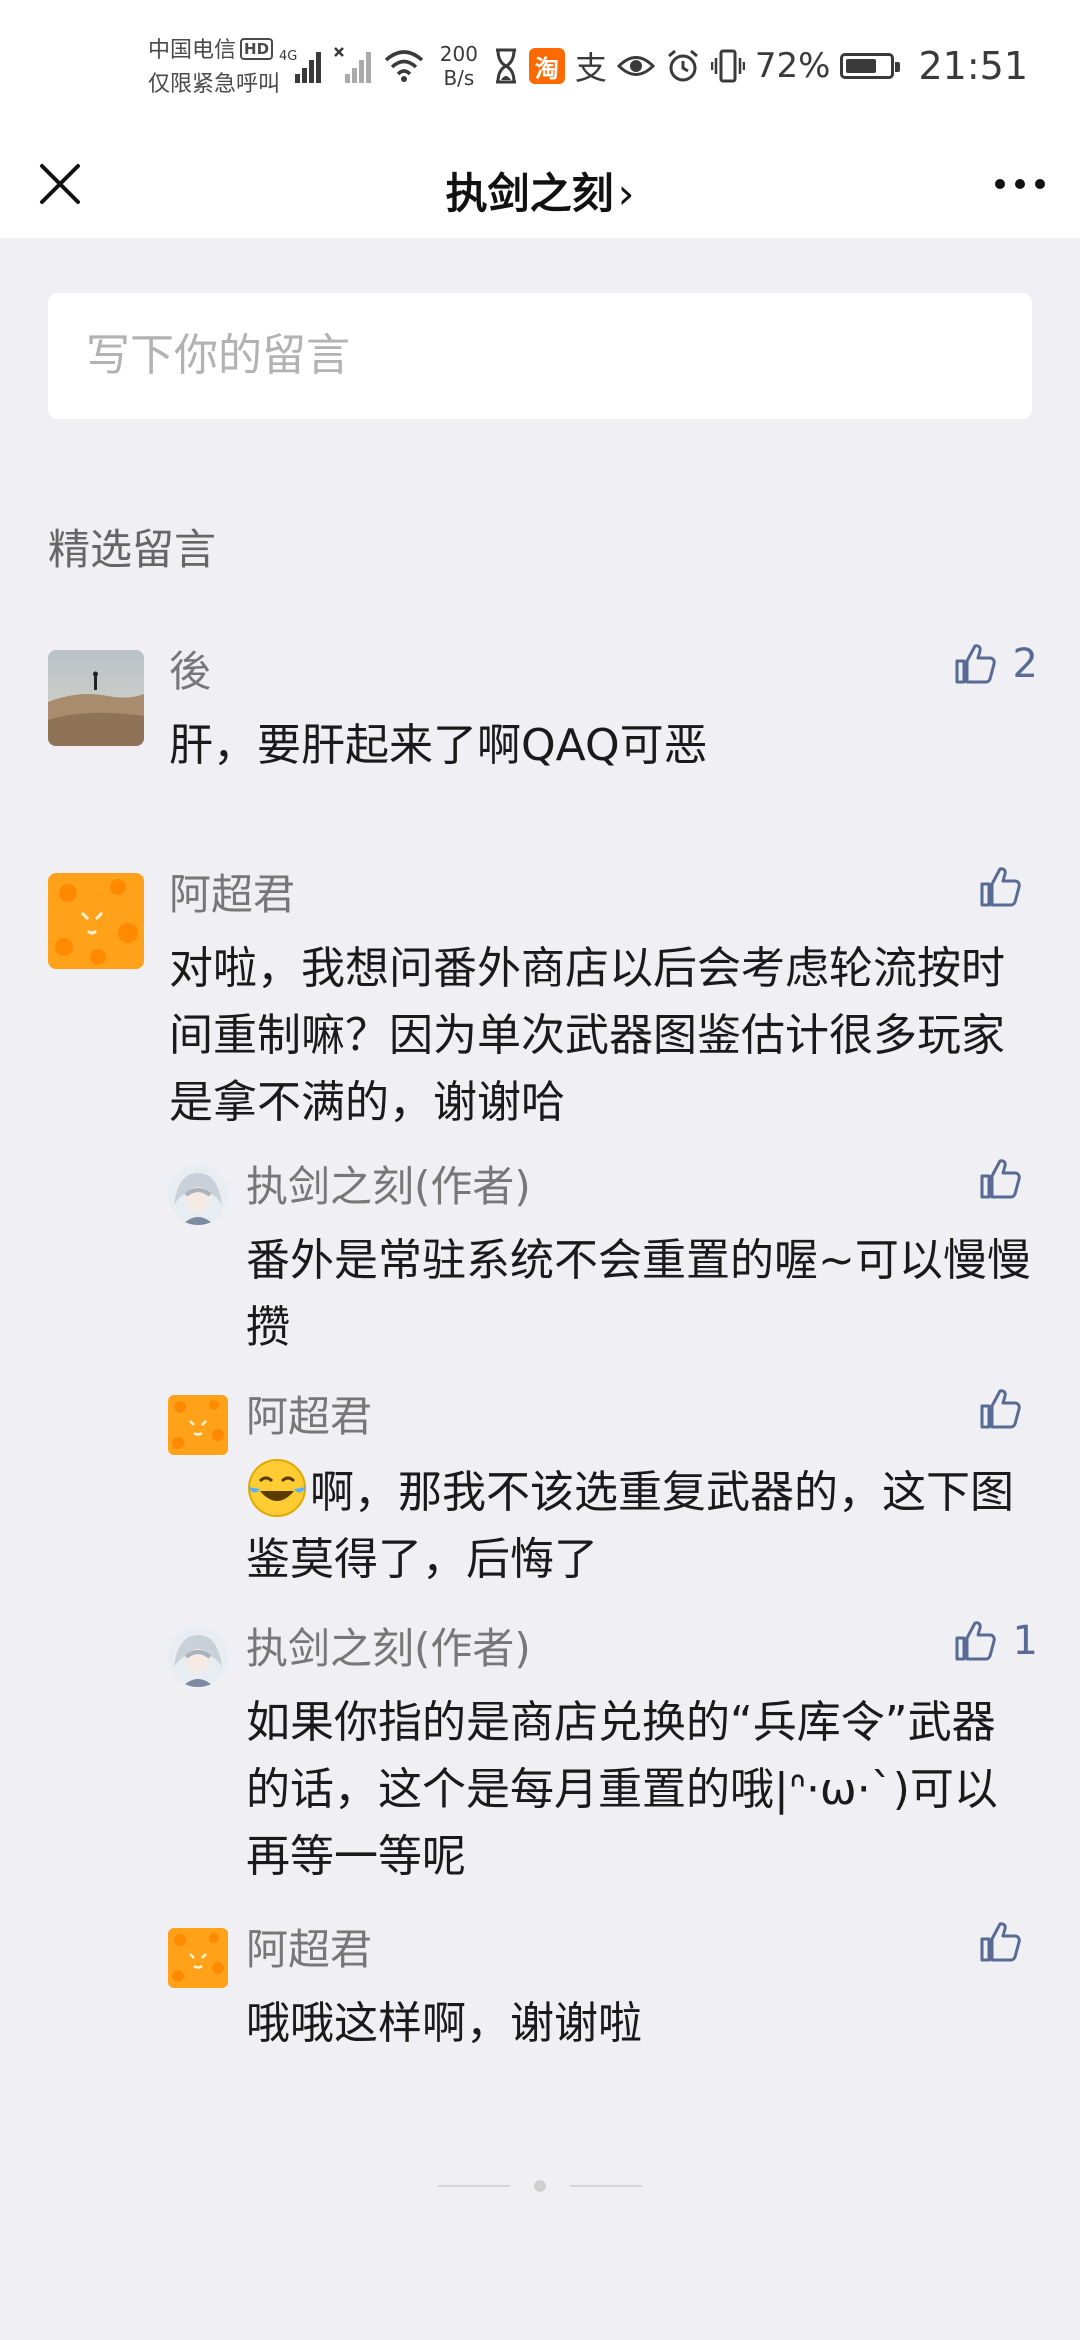 Image resolution: width=1080 pixels, height=2340 pixels. What do you see at coordinates (438, 745) in the screenshot?
I see `comment-text: 肝，要肝起来了啊QAQ可恶` at bounding box center [438, 745].